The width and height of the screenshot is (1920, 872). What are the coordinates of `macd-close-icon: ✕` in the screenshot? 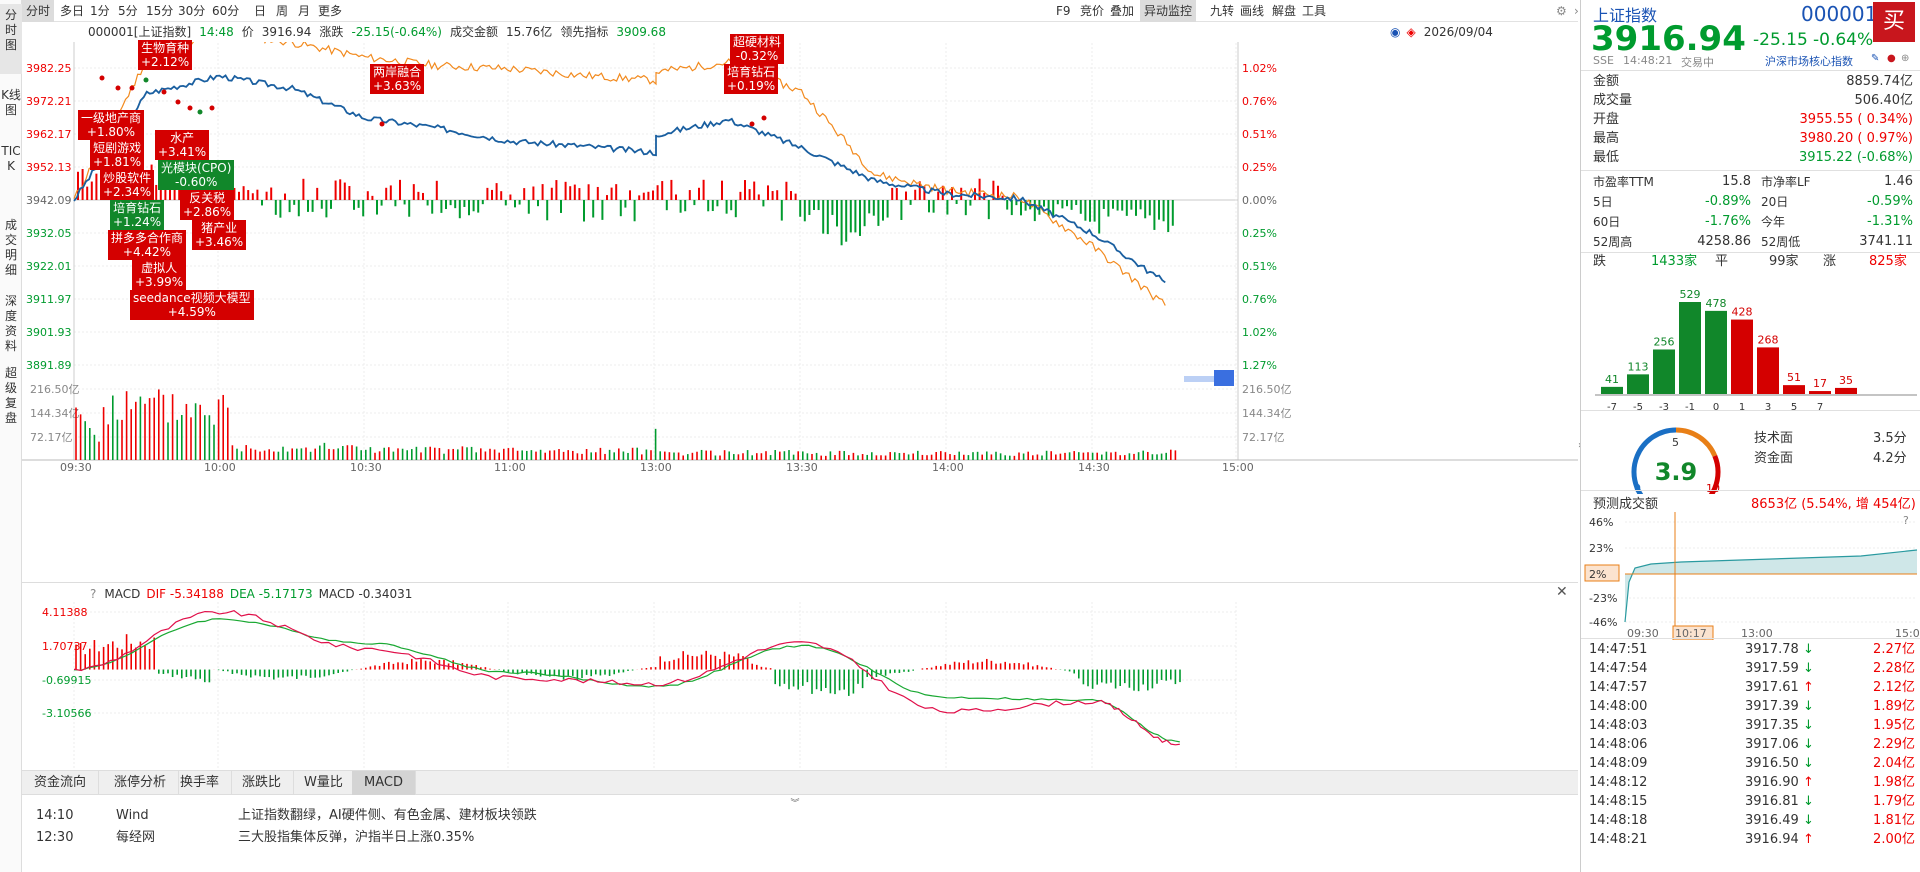 It's located at (1562, 592).